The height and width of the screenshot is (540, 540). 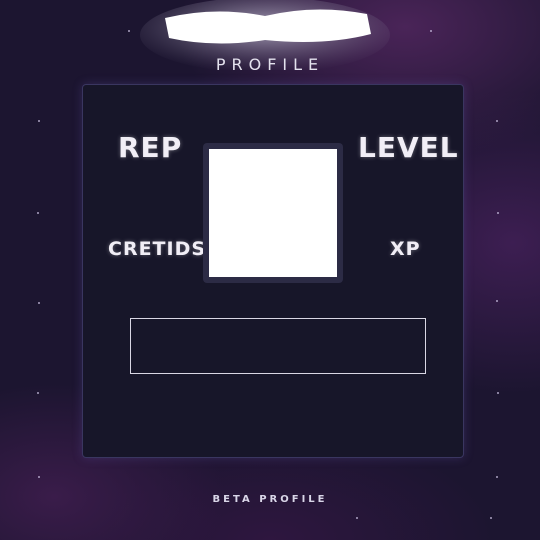 What do you see at coordinates (405, 249) in the screenshot?
I see `xp-label: XP` at bounding box center [405, 249].